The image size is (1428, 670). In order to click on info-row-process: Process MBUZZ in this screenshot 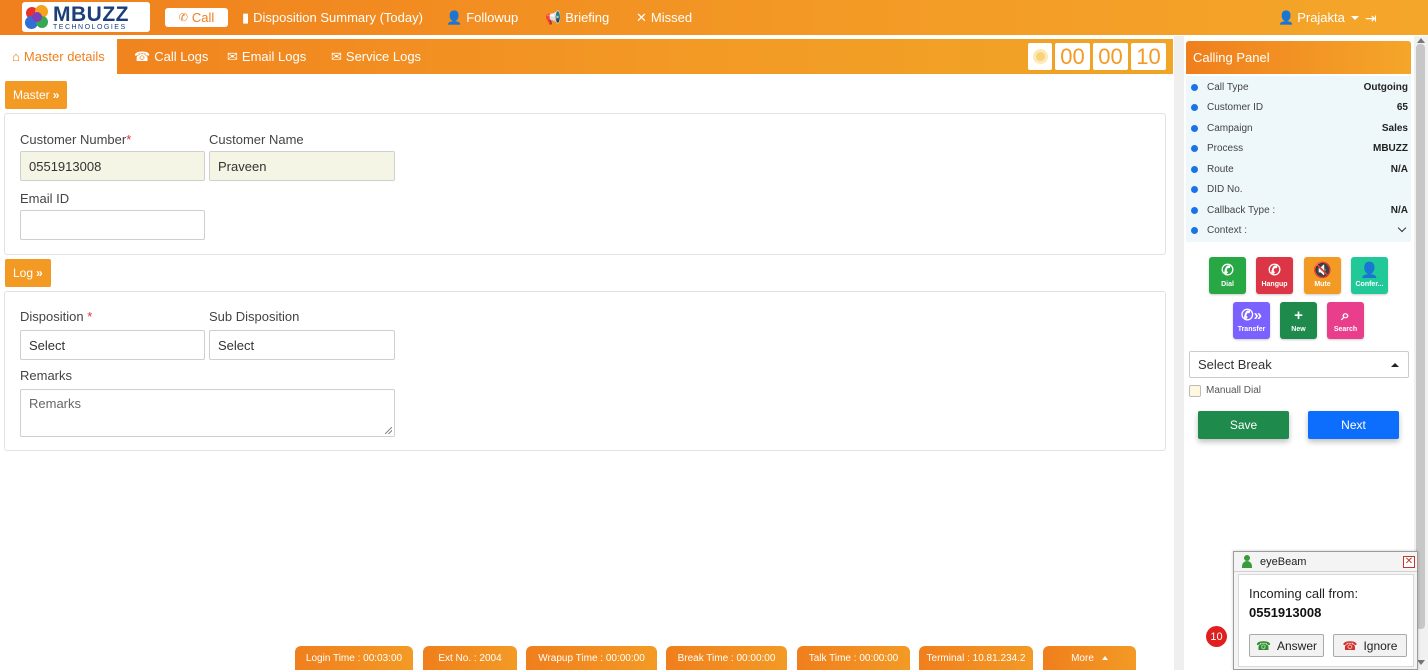, I will do `click(1298, 148)`.